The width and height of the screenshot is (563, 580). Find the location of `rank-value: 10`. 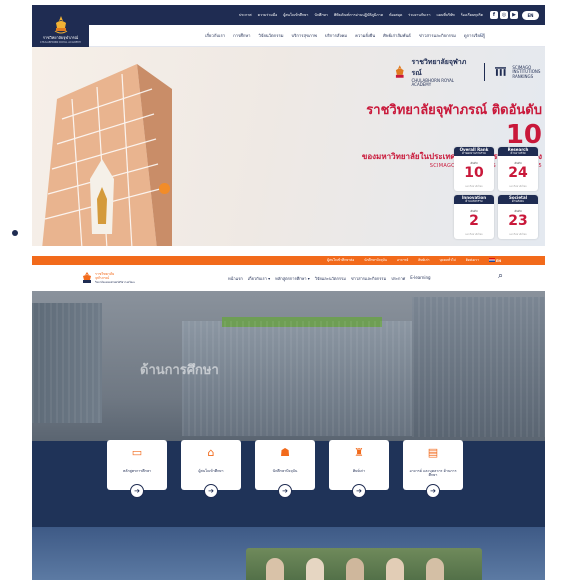

rank-value: 10 is located at coordinates (474, 173).